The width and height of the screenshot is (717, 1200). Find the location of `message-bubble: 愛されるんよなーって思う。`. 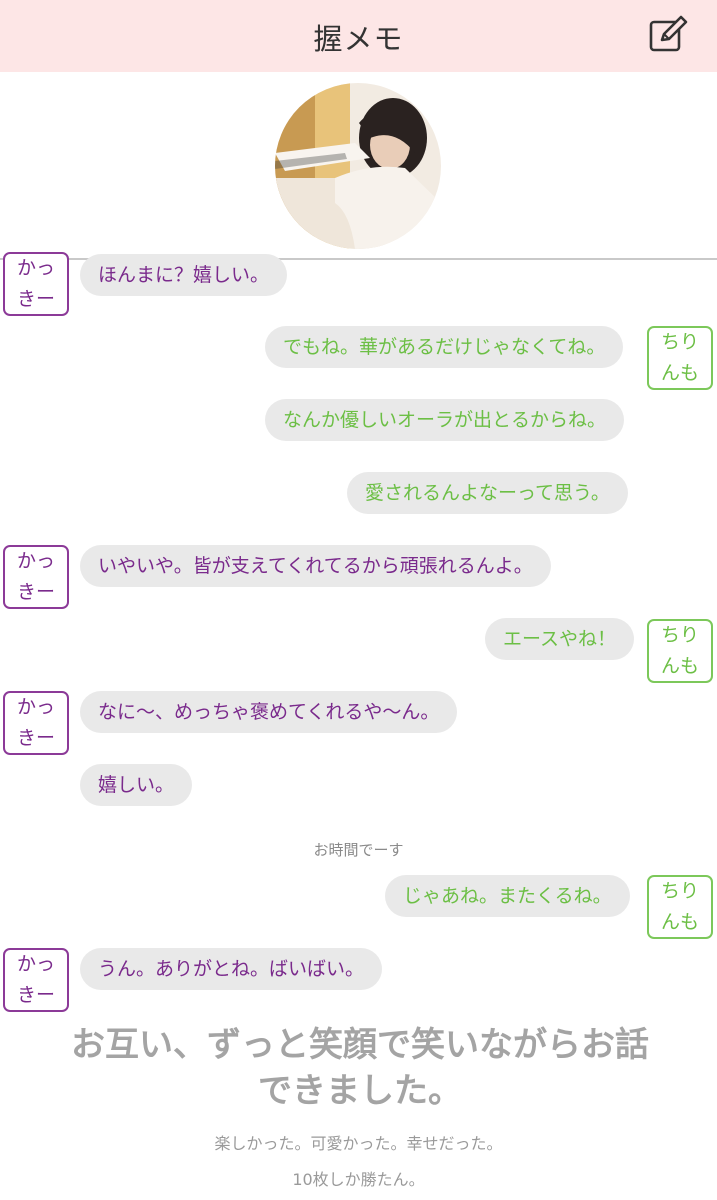

message-bubble: 愛されるんよなーって思う。 is located at coordinates (487, 493).